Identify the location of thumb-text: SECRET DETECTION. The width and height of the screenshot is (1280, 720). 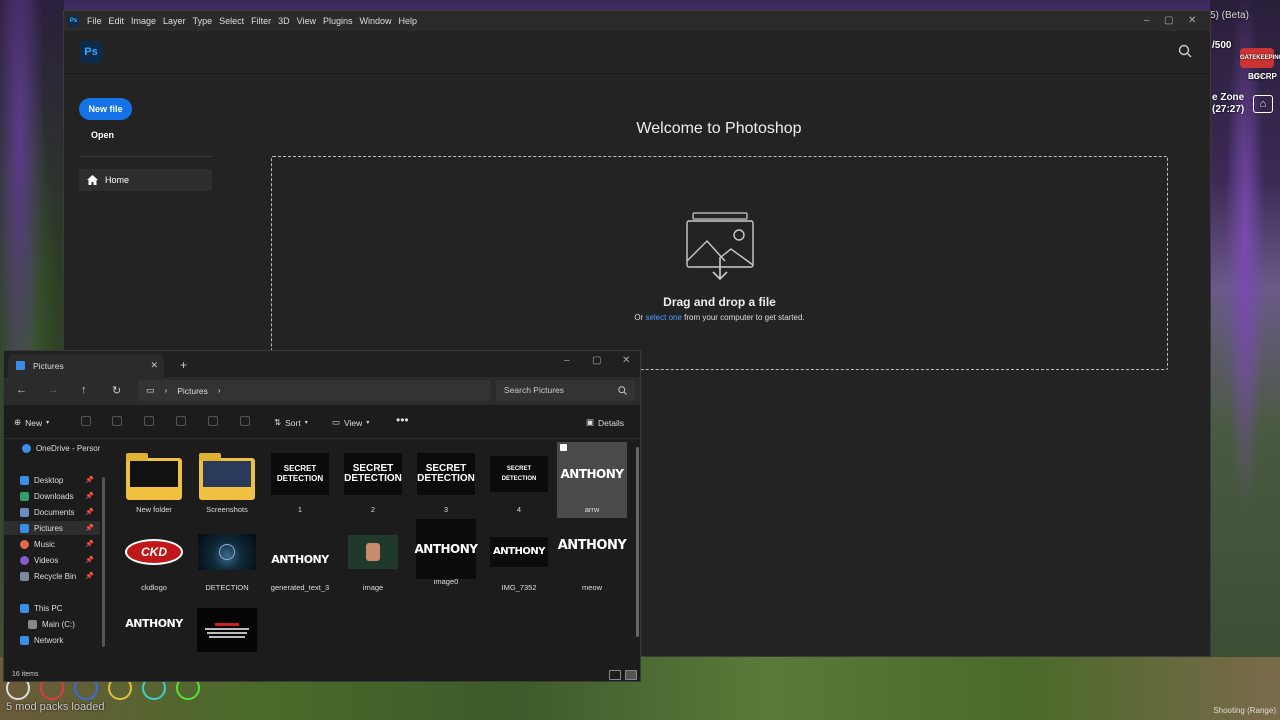
(446, 474).